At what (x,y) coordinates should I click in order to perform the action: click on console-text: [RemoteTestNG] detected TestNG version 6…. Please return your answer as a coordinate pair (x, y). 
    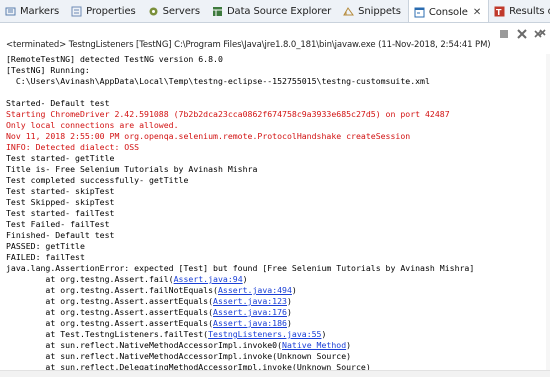
    Looking at the image, I should click on (114, 59).